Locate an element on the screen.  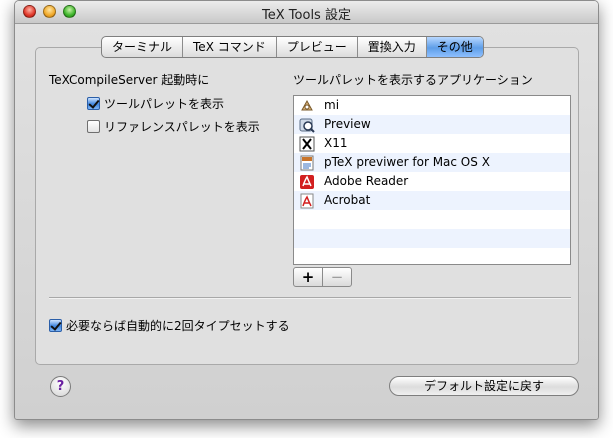
separator is located at coordinates (310, 298).